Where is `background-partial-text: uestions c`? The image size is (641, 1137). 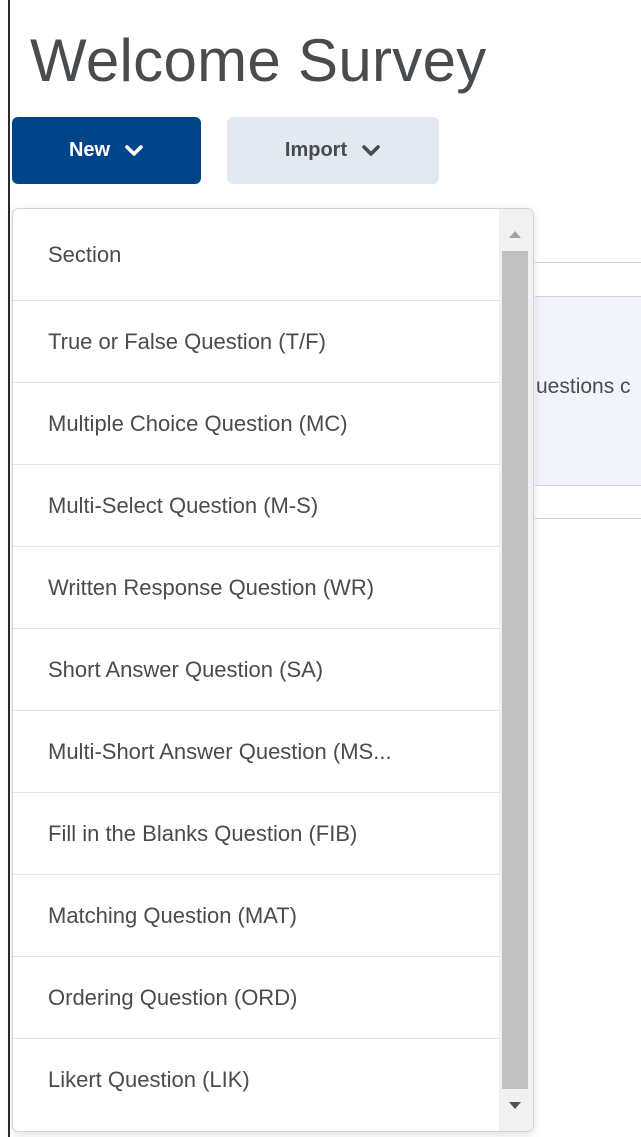 background-partial-text: uestions c is located at coordinates (583, 386).